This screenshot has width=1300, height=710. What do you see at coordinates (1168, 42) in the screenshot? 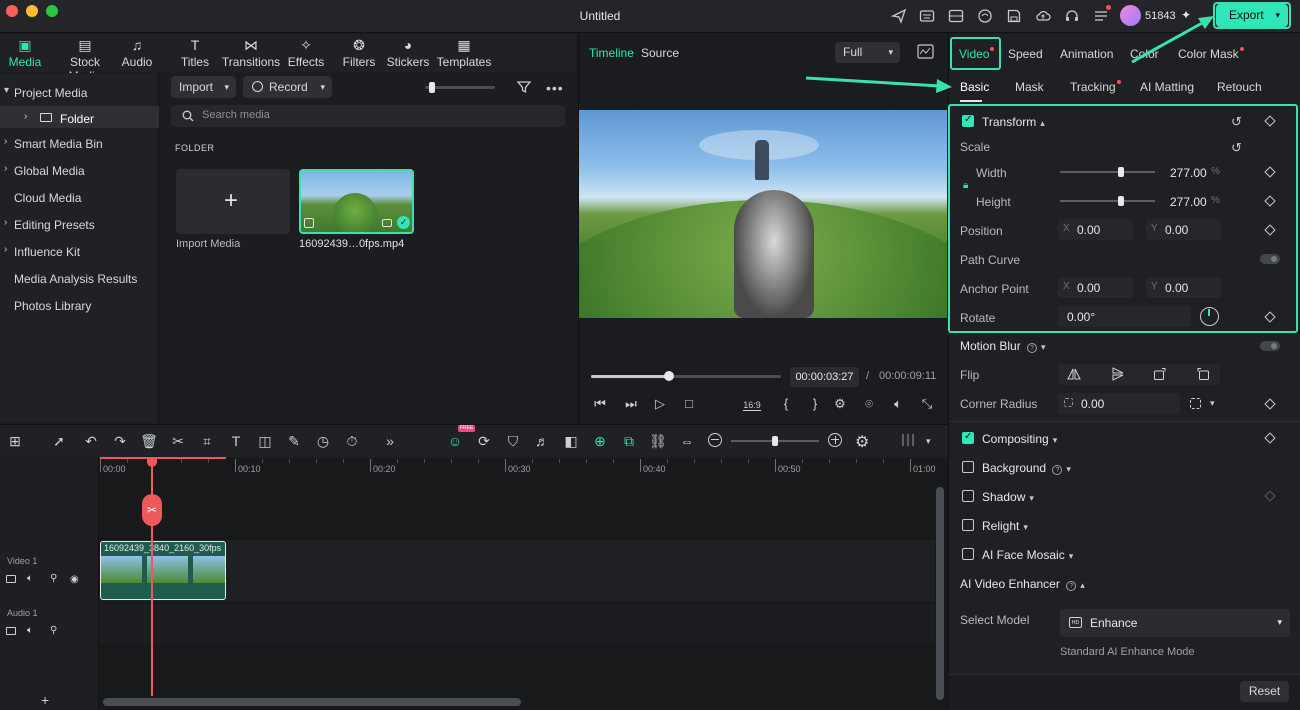
I see `arrow-to-export` at bounding box center [1168, 42].